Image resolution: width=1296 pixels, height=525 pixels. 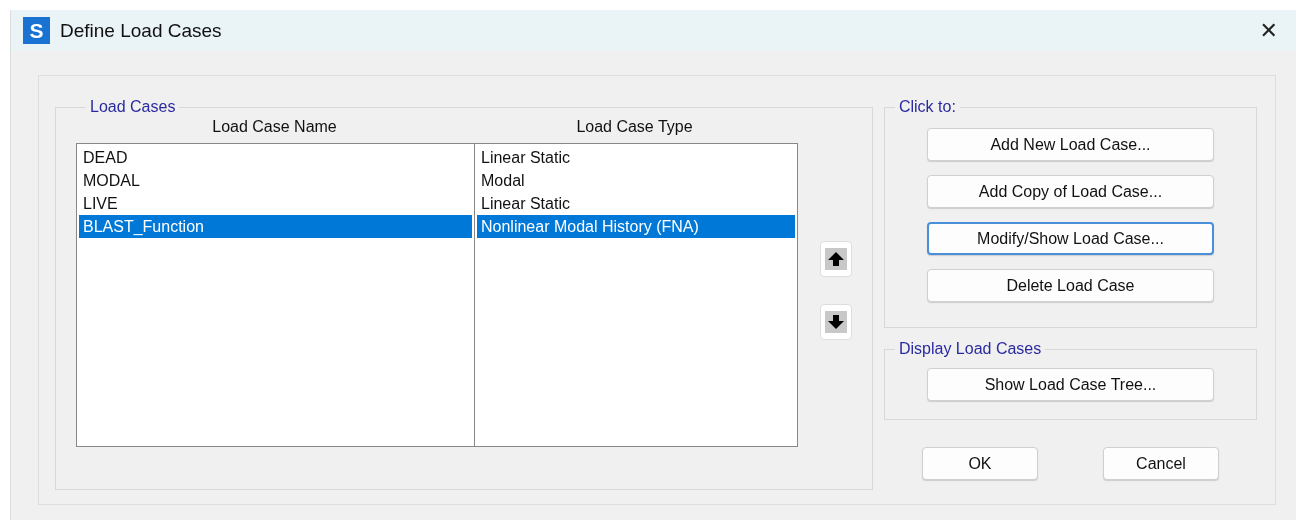 What do you see at coordinates (1070, 285) in the screenshot?
I see `action-button: Delete Load Case` at bounding box center [1070, 285].